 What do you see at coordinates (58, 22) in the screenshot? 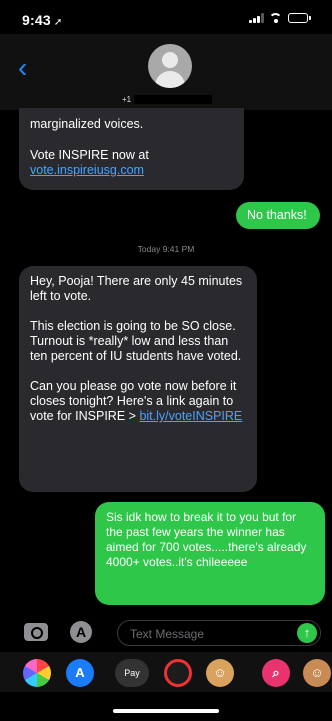
I see `location-icon: ➚` at bounding box center [58, 22].